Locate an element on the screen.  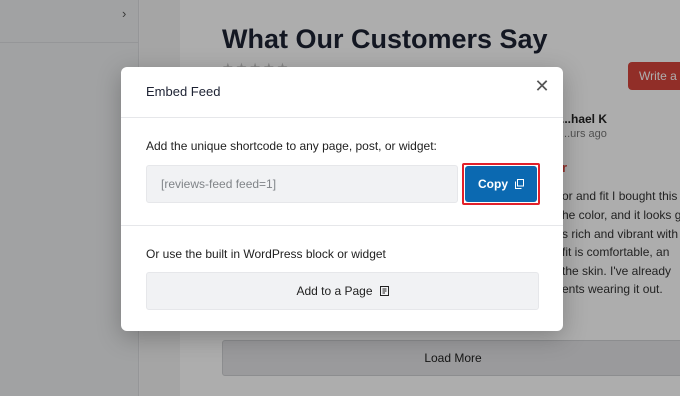
copy-icon is located at coordinates (519, 184).